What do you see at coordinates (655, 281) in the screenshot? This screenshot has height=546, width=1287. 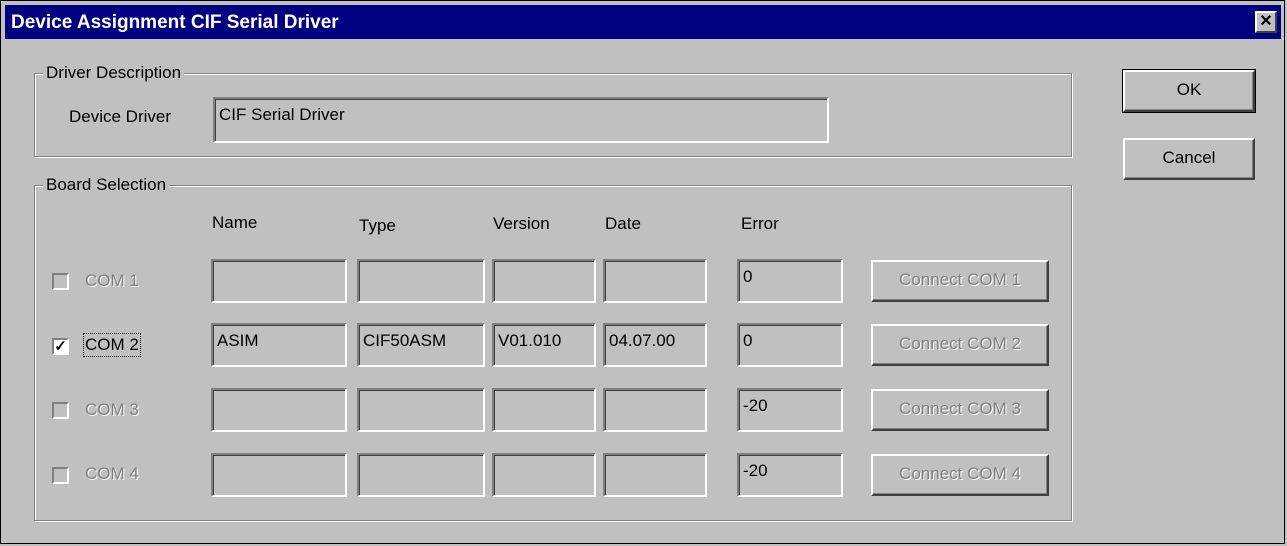 I see `com1-date-field` at bounding box center [655, 281].